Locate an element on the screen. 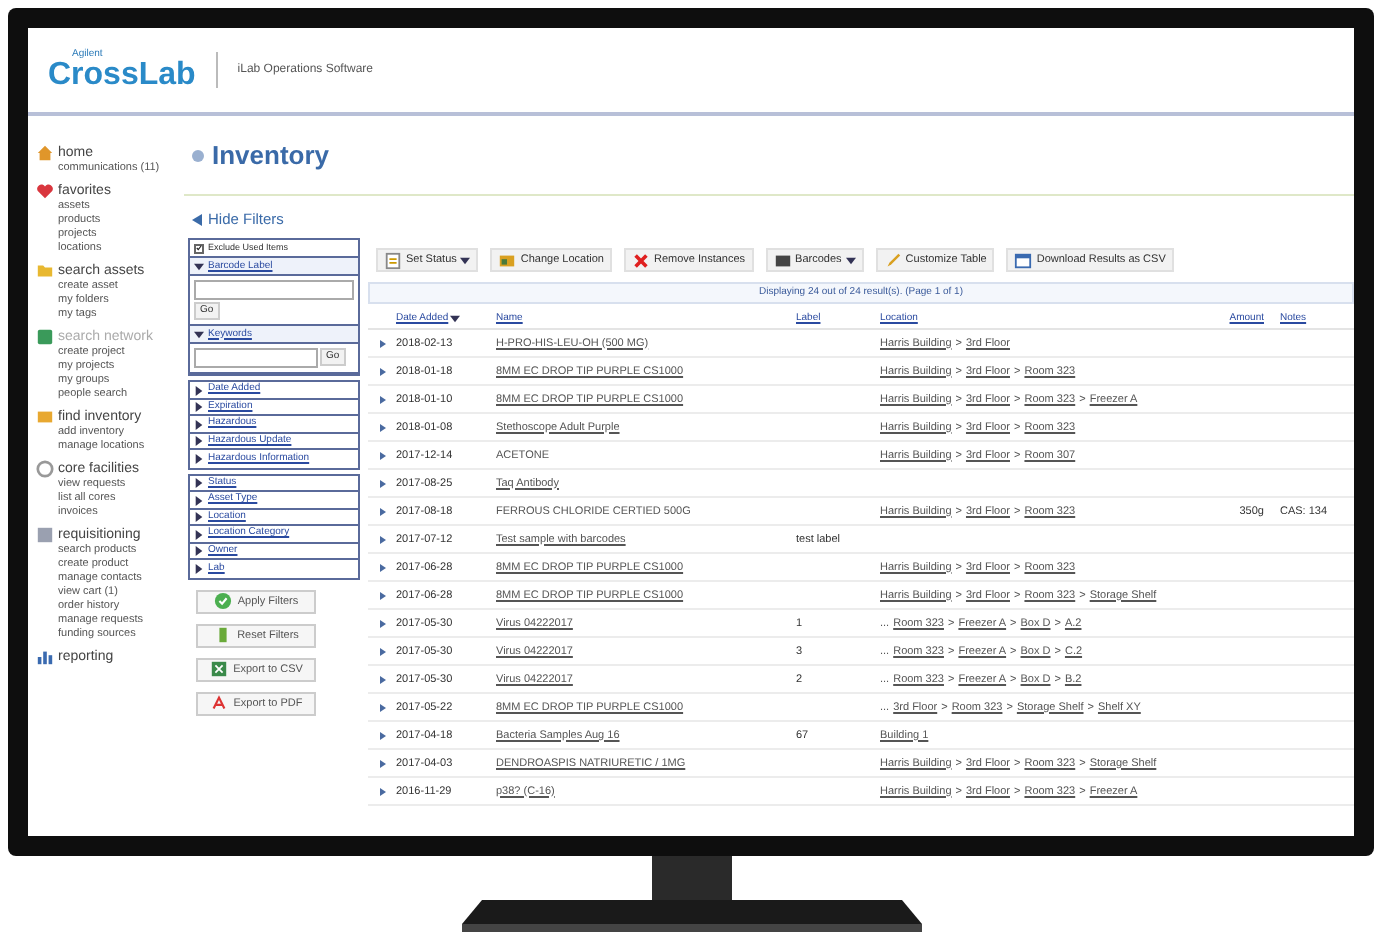 This screenshot has width=1382, height=940. check-icon is located at coordinates (199, 248).